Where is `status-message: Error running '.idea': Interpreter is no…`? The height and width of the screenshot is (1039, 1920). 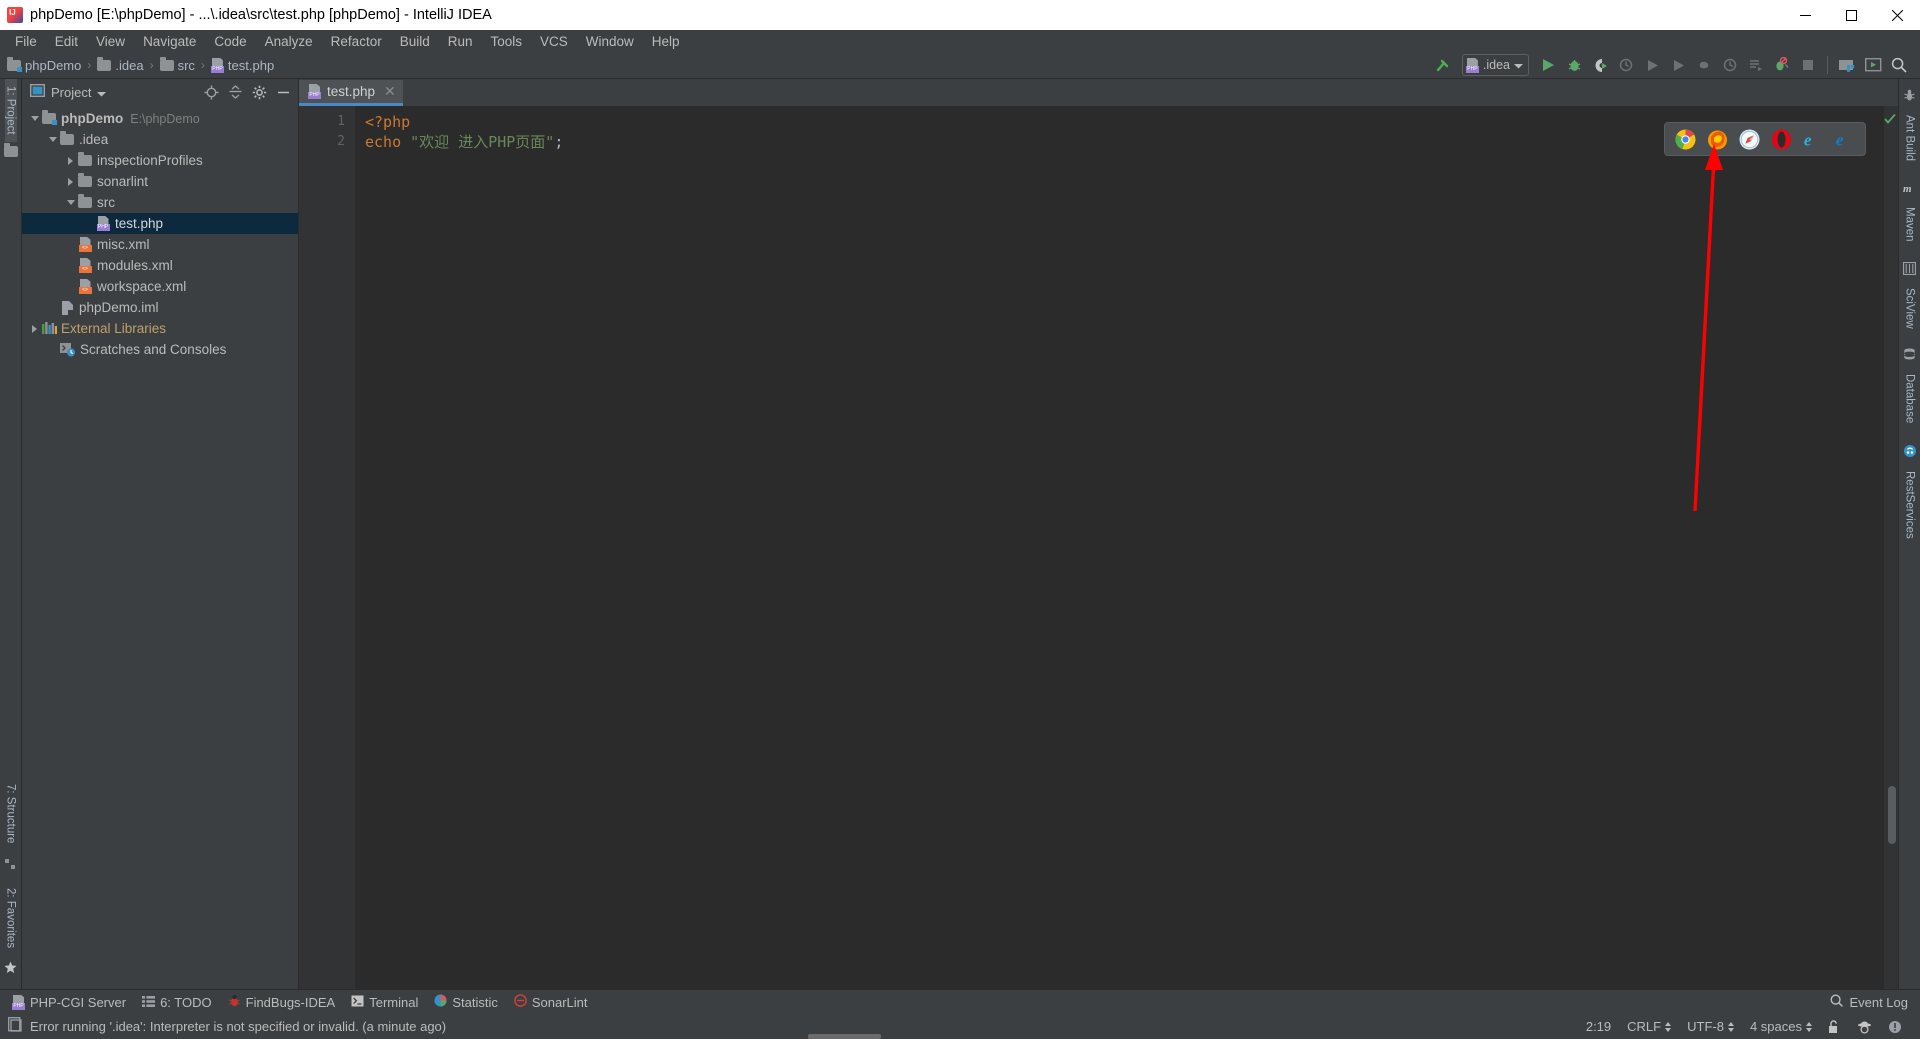 status-message: Error running '.idea': Interpreter is no… is located at coordinates (238, 1026).